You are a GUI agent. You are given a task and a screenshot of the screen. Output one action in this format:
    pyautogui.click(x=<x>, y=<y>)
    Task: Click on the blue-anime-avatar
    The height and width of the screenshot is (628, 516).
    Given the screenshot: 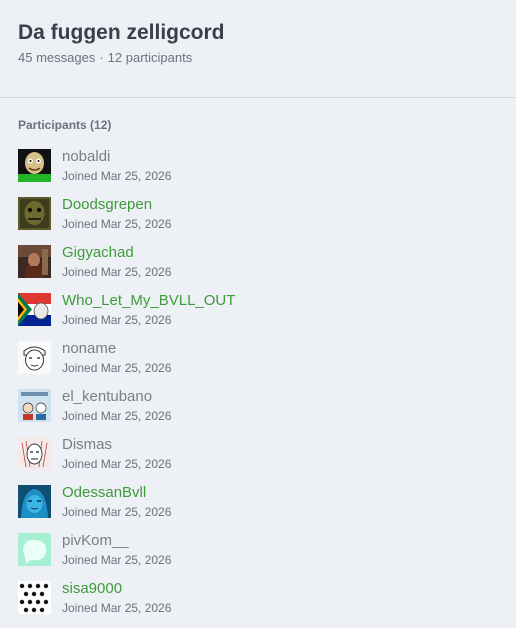 What is the action you would take?
    pyautogui.click(x=34, y=501)
    